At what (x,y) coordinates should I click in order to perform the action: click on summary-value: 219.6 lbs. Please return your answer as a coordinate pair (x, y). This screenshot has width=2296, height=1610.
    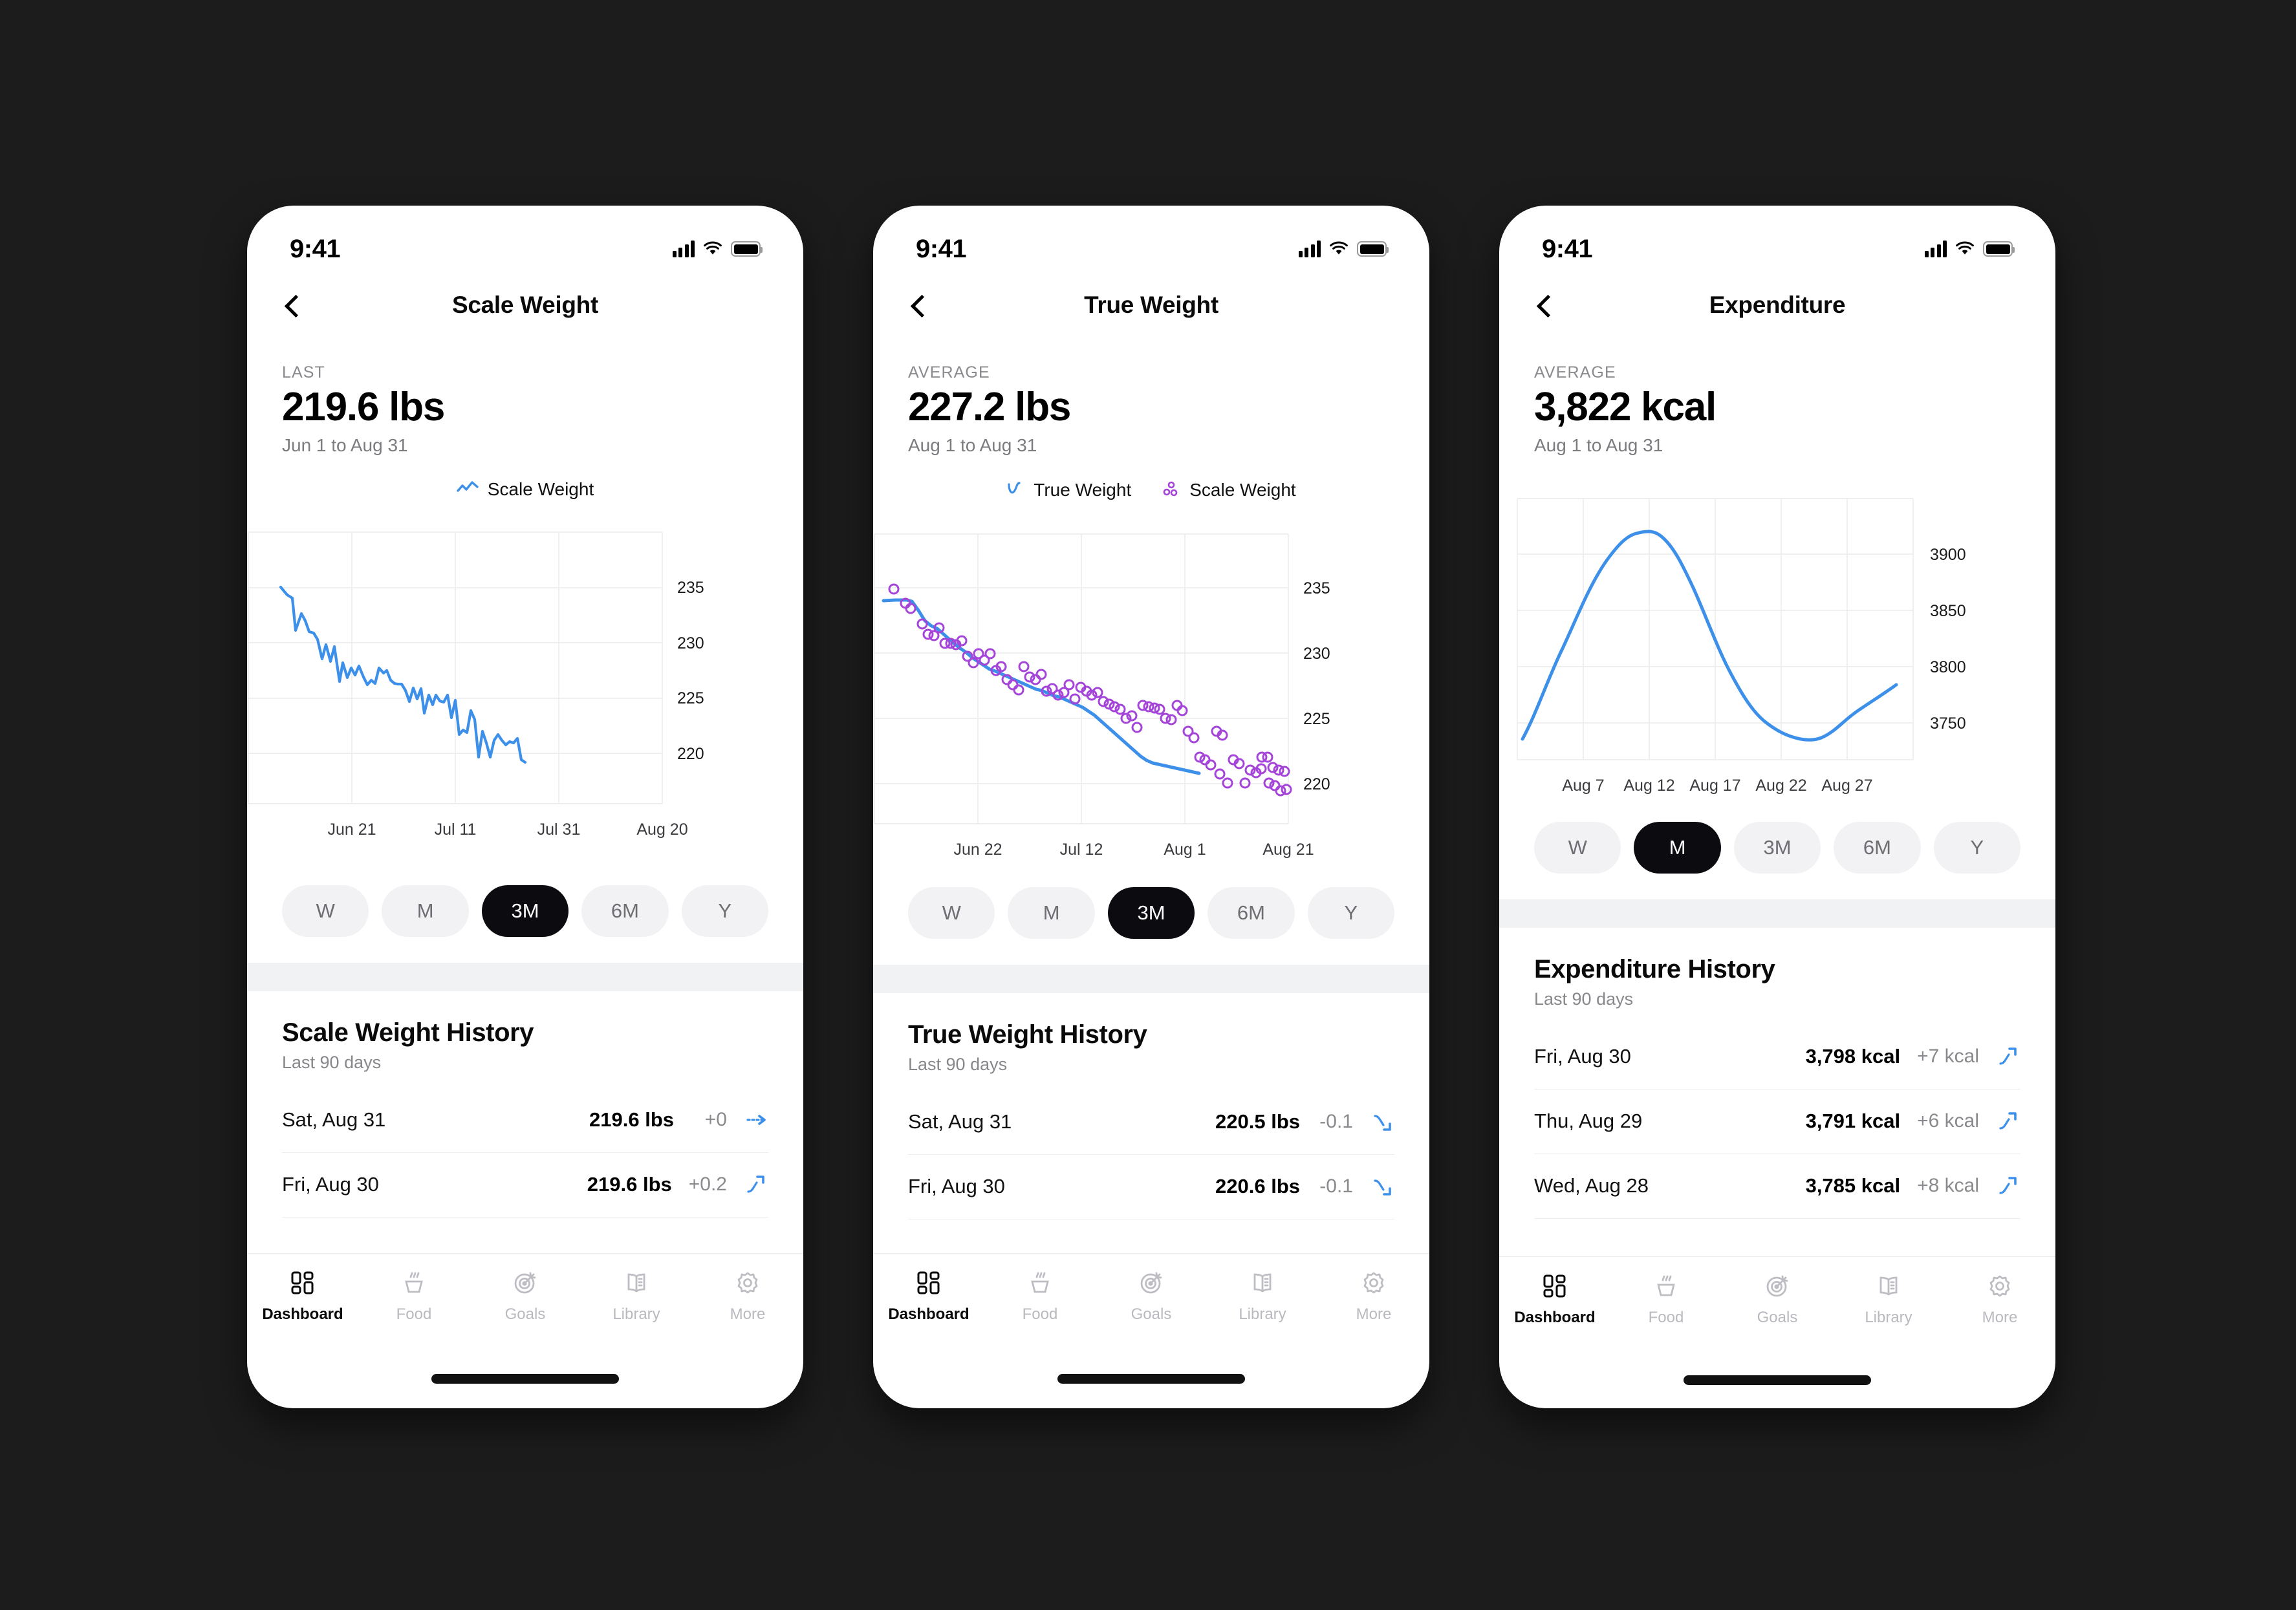
    Looking at the image, I should click on (363, 407).